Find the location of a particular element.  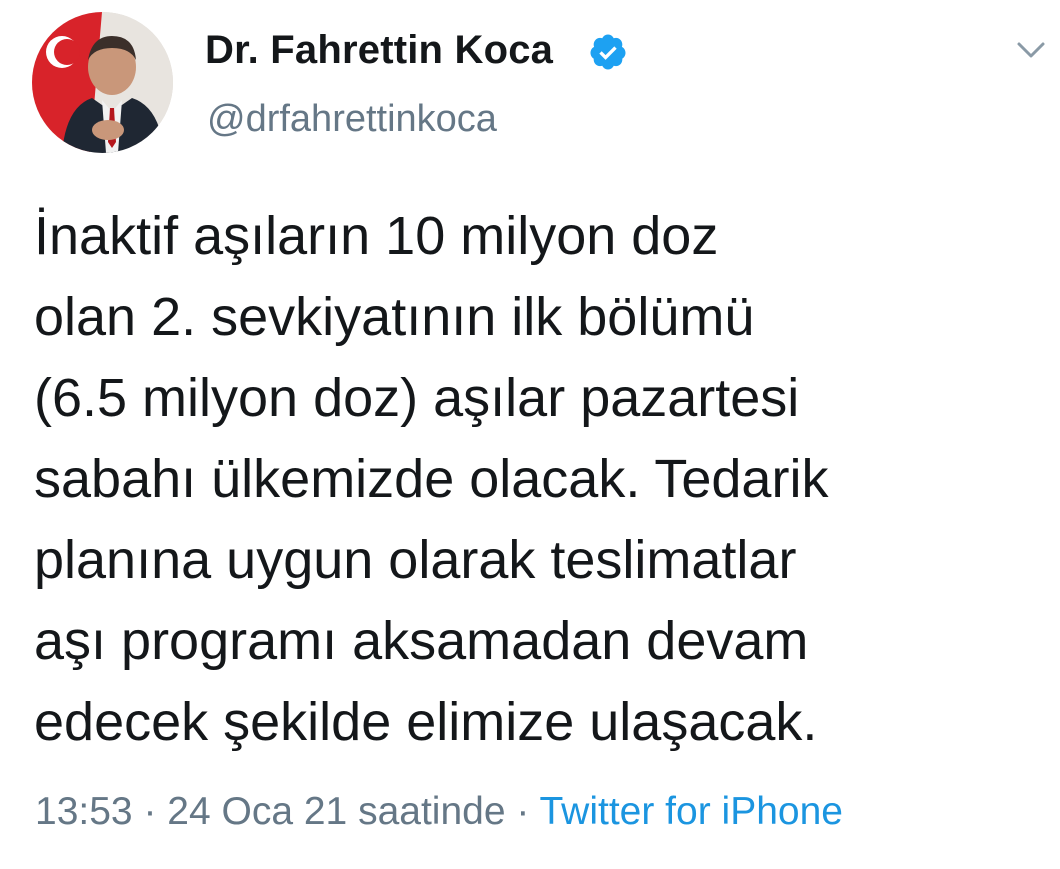

avatar is located at coordinates (102, 82).